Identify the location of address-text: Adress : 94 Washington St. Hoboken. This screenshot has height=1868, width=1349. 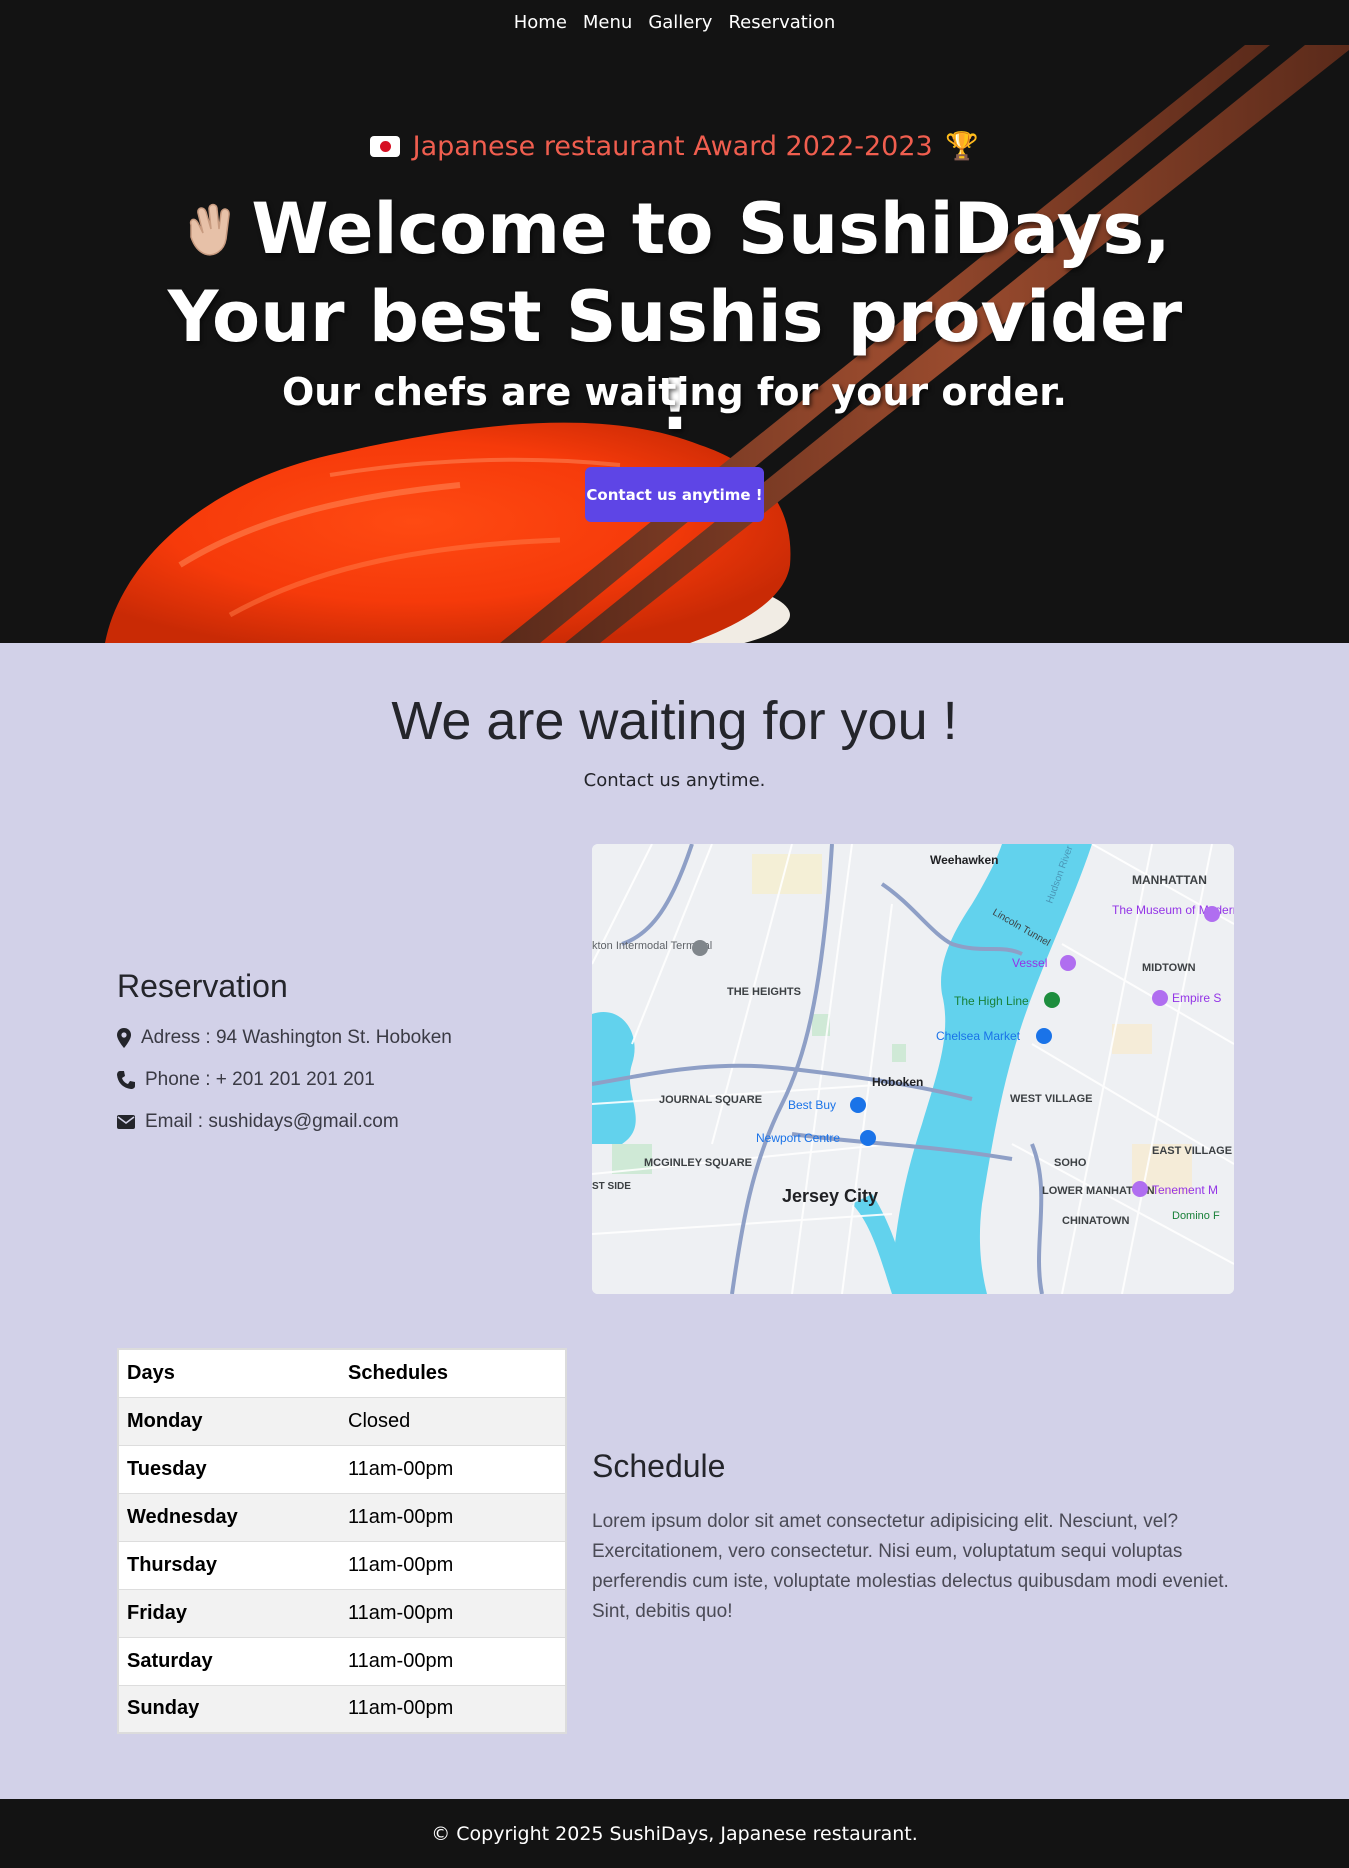
(296, 1037).